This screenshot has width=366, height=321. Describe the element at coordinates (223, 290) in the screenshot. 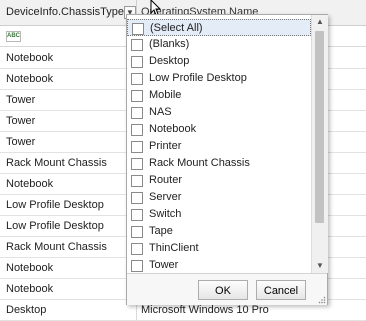

I see `ok-button: OK` at that location.